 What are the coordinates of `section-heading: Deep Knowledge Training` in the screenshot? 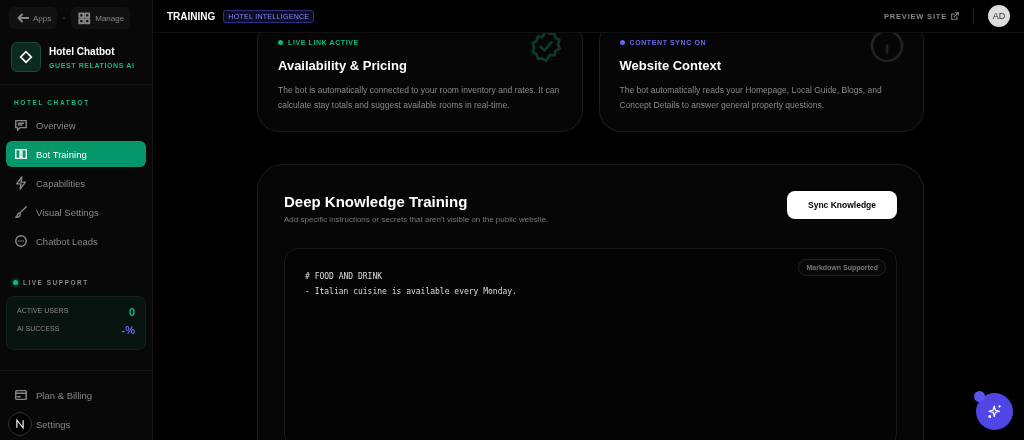 It's located at (376, 201).